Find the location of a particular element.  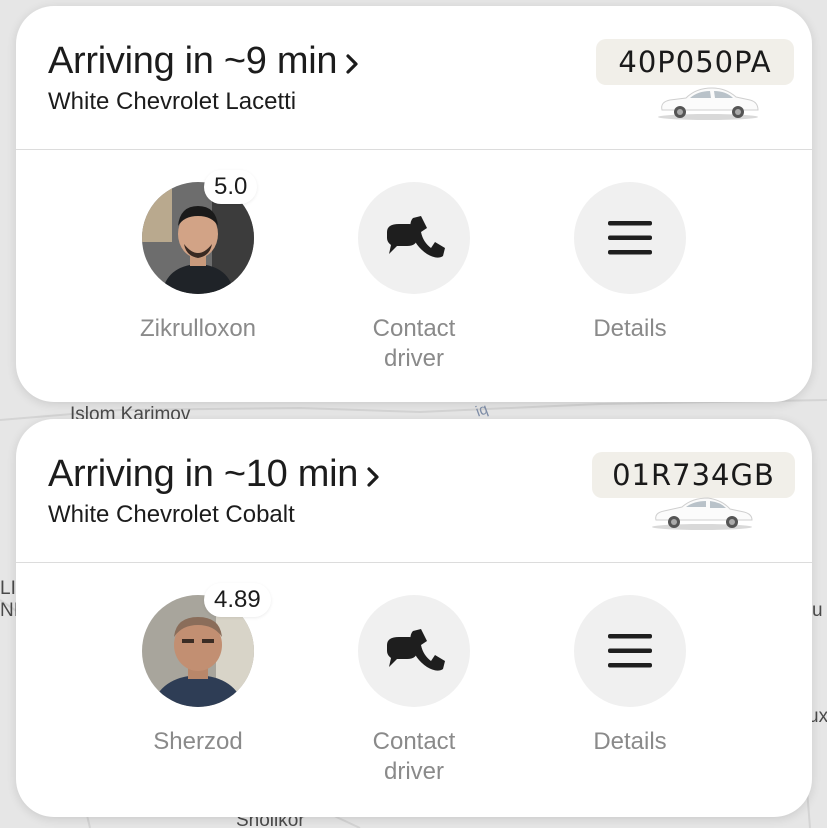

driver-name: Zikrulloxon is located at coordinates (198, 328).